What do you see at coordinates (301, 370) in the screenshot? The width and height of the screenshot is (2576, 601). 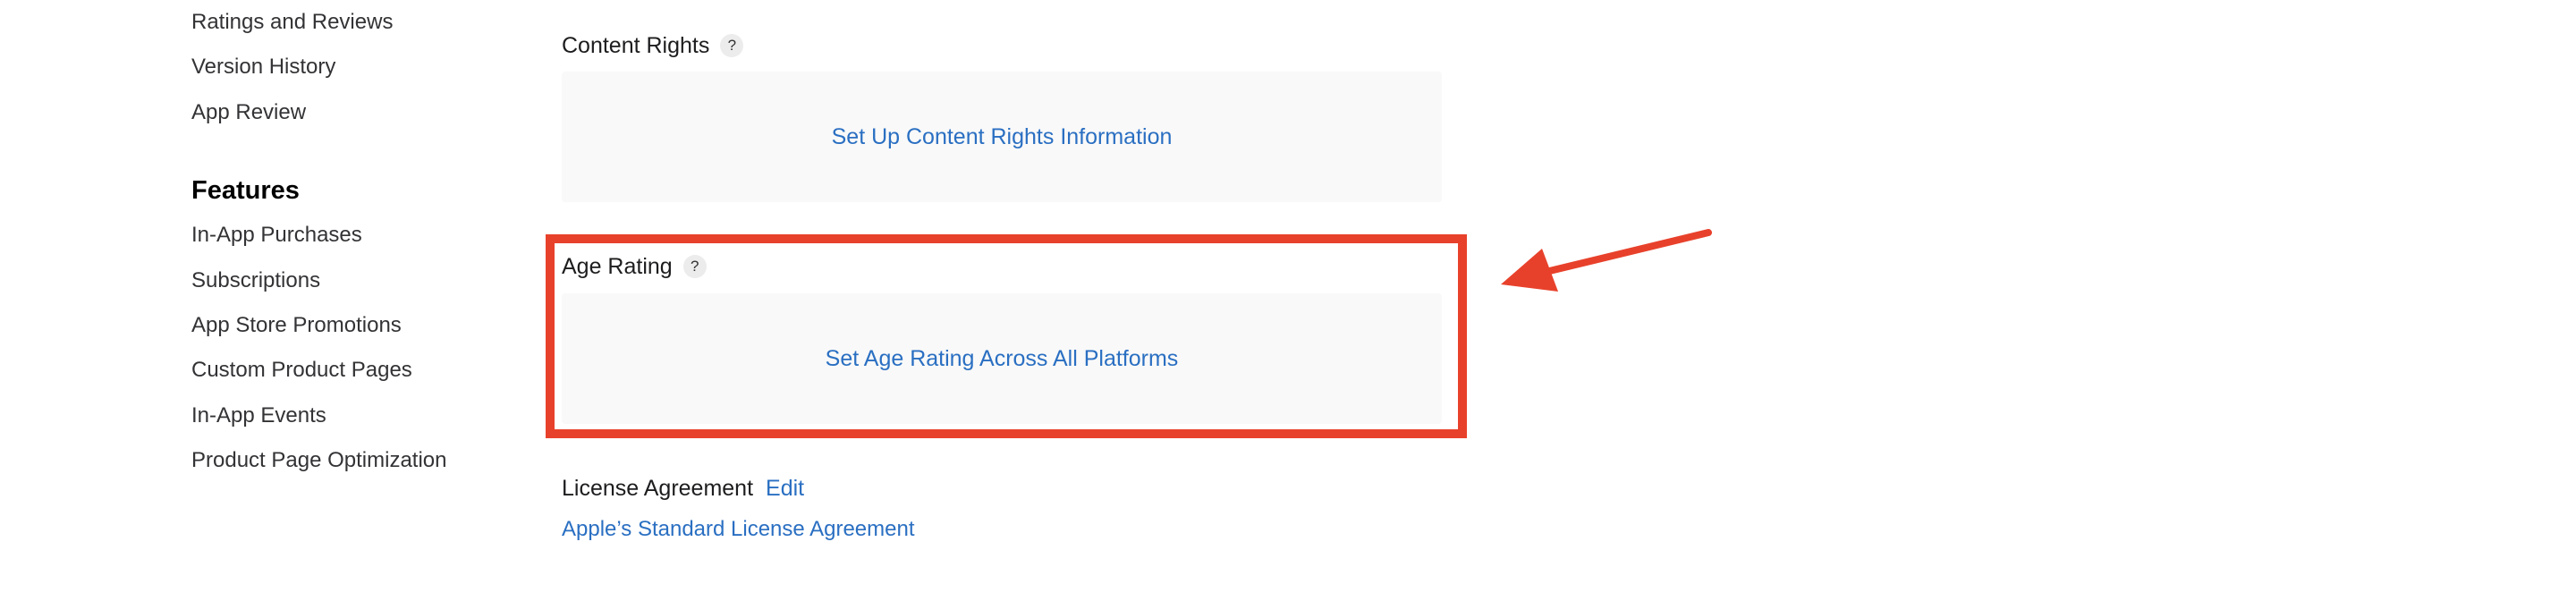 I see `sidebar-item-custom-product-pages: Custom Product Pages` at bounding box center [301, 370].